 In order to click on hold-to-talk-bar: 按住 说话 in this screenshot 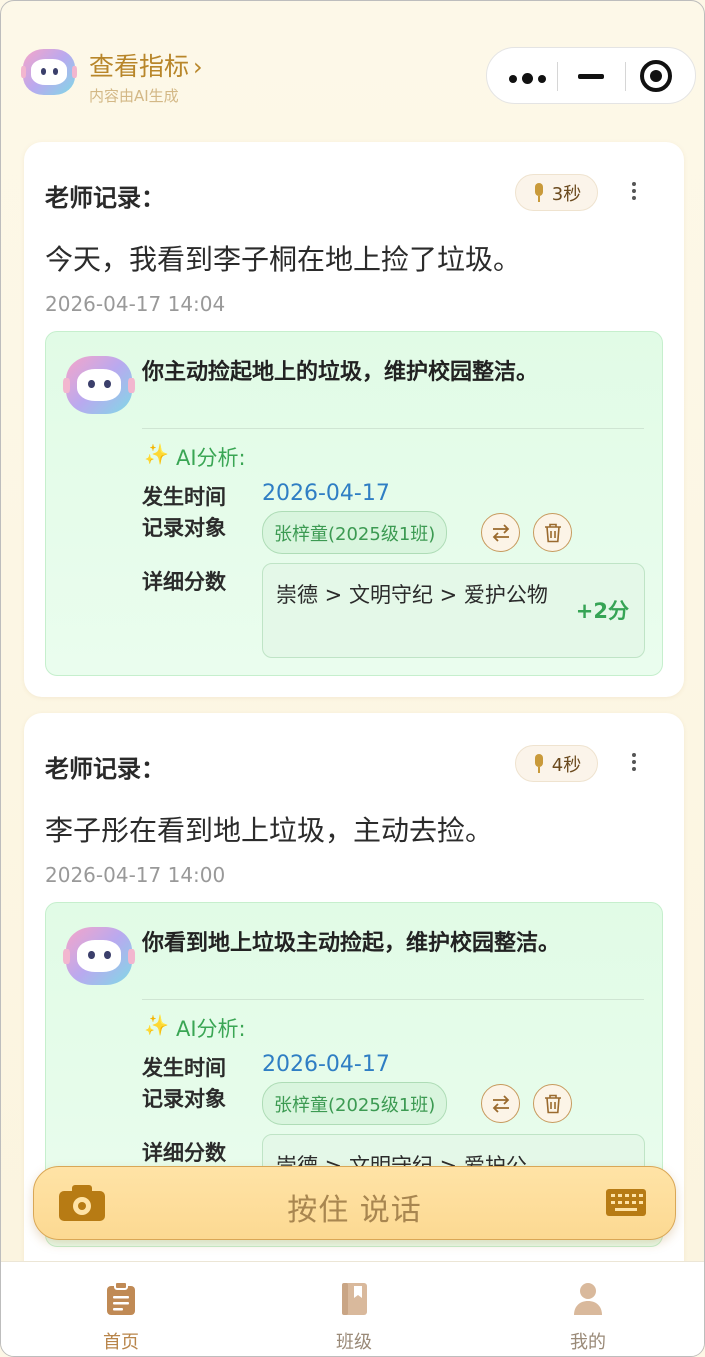, I will do `click(354, 1203)`.